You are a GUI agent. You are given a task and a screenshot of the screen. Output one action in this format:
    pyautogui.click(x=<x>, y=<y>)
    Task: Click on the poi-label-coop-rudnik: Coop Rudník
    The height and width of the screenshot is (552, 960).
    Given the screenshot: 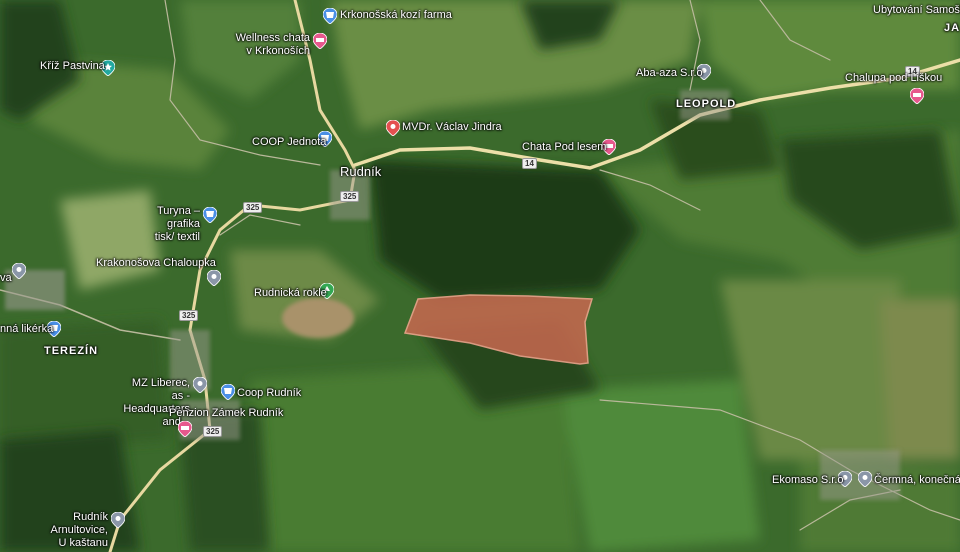 What is the action you would take?
    pyautogui.click(x=269, y=393)
    